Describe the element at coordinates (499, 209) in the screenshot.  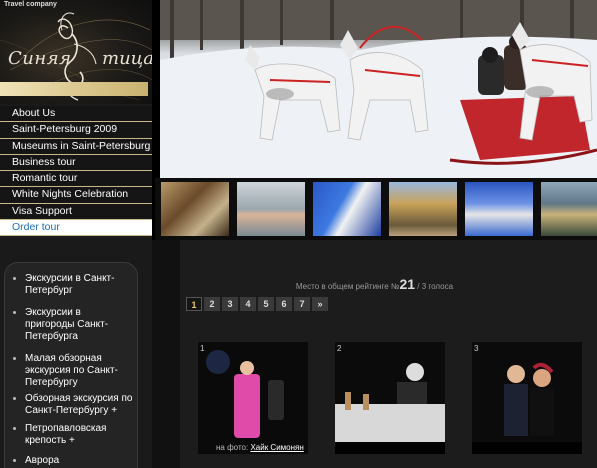
I see `thumb-bells` at that location.